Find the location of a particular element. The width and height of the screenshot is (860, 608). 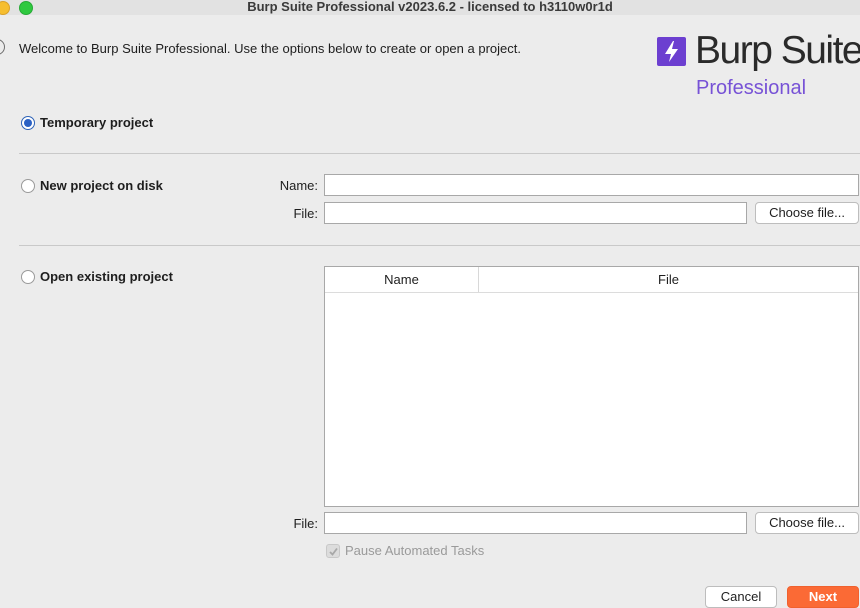

temporary-project-label: Temporary project is located at coordinates (96, 123).